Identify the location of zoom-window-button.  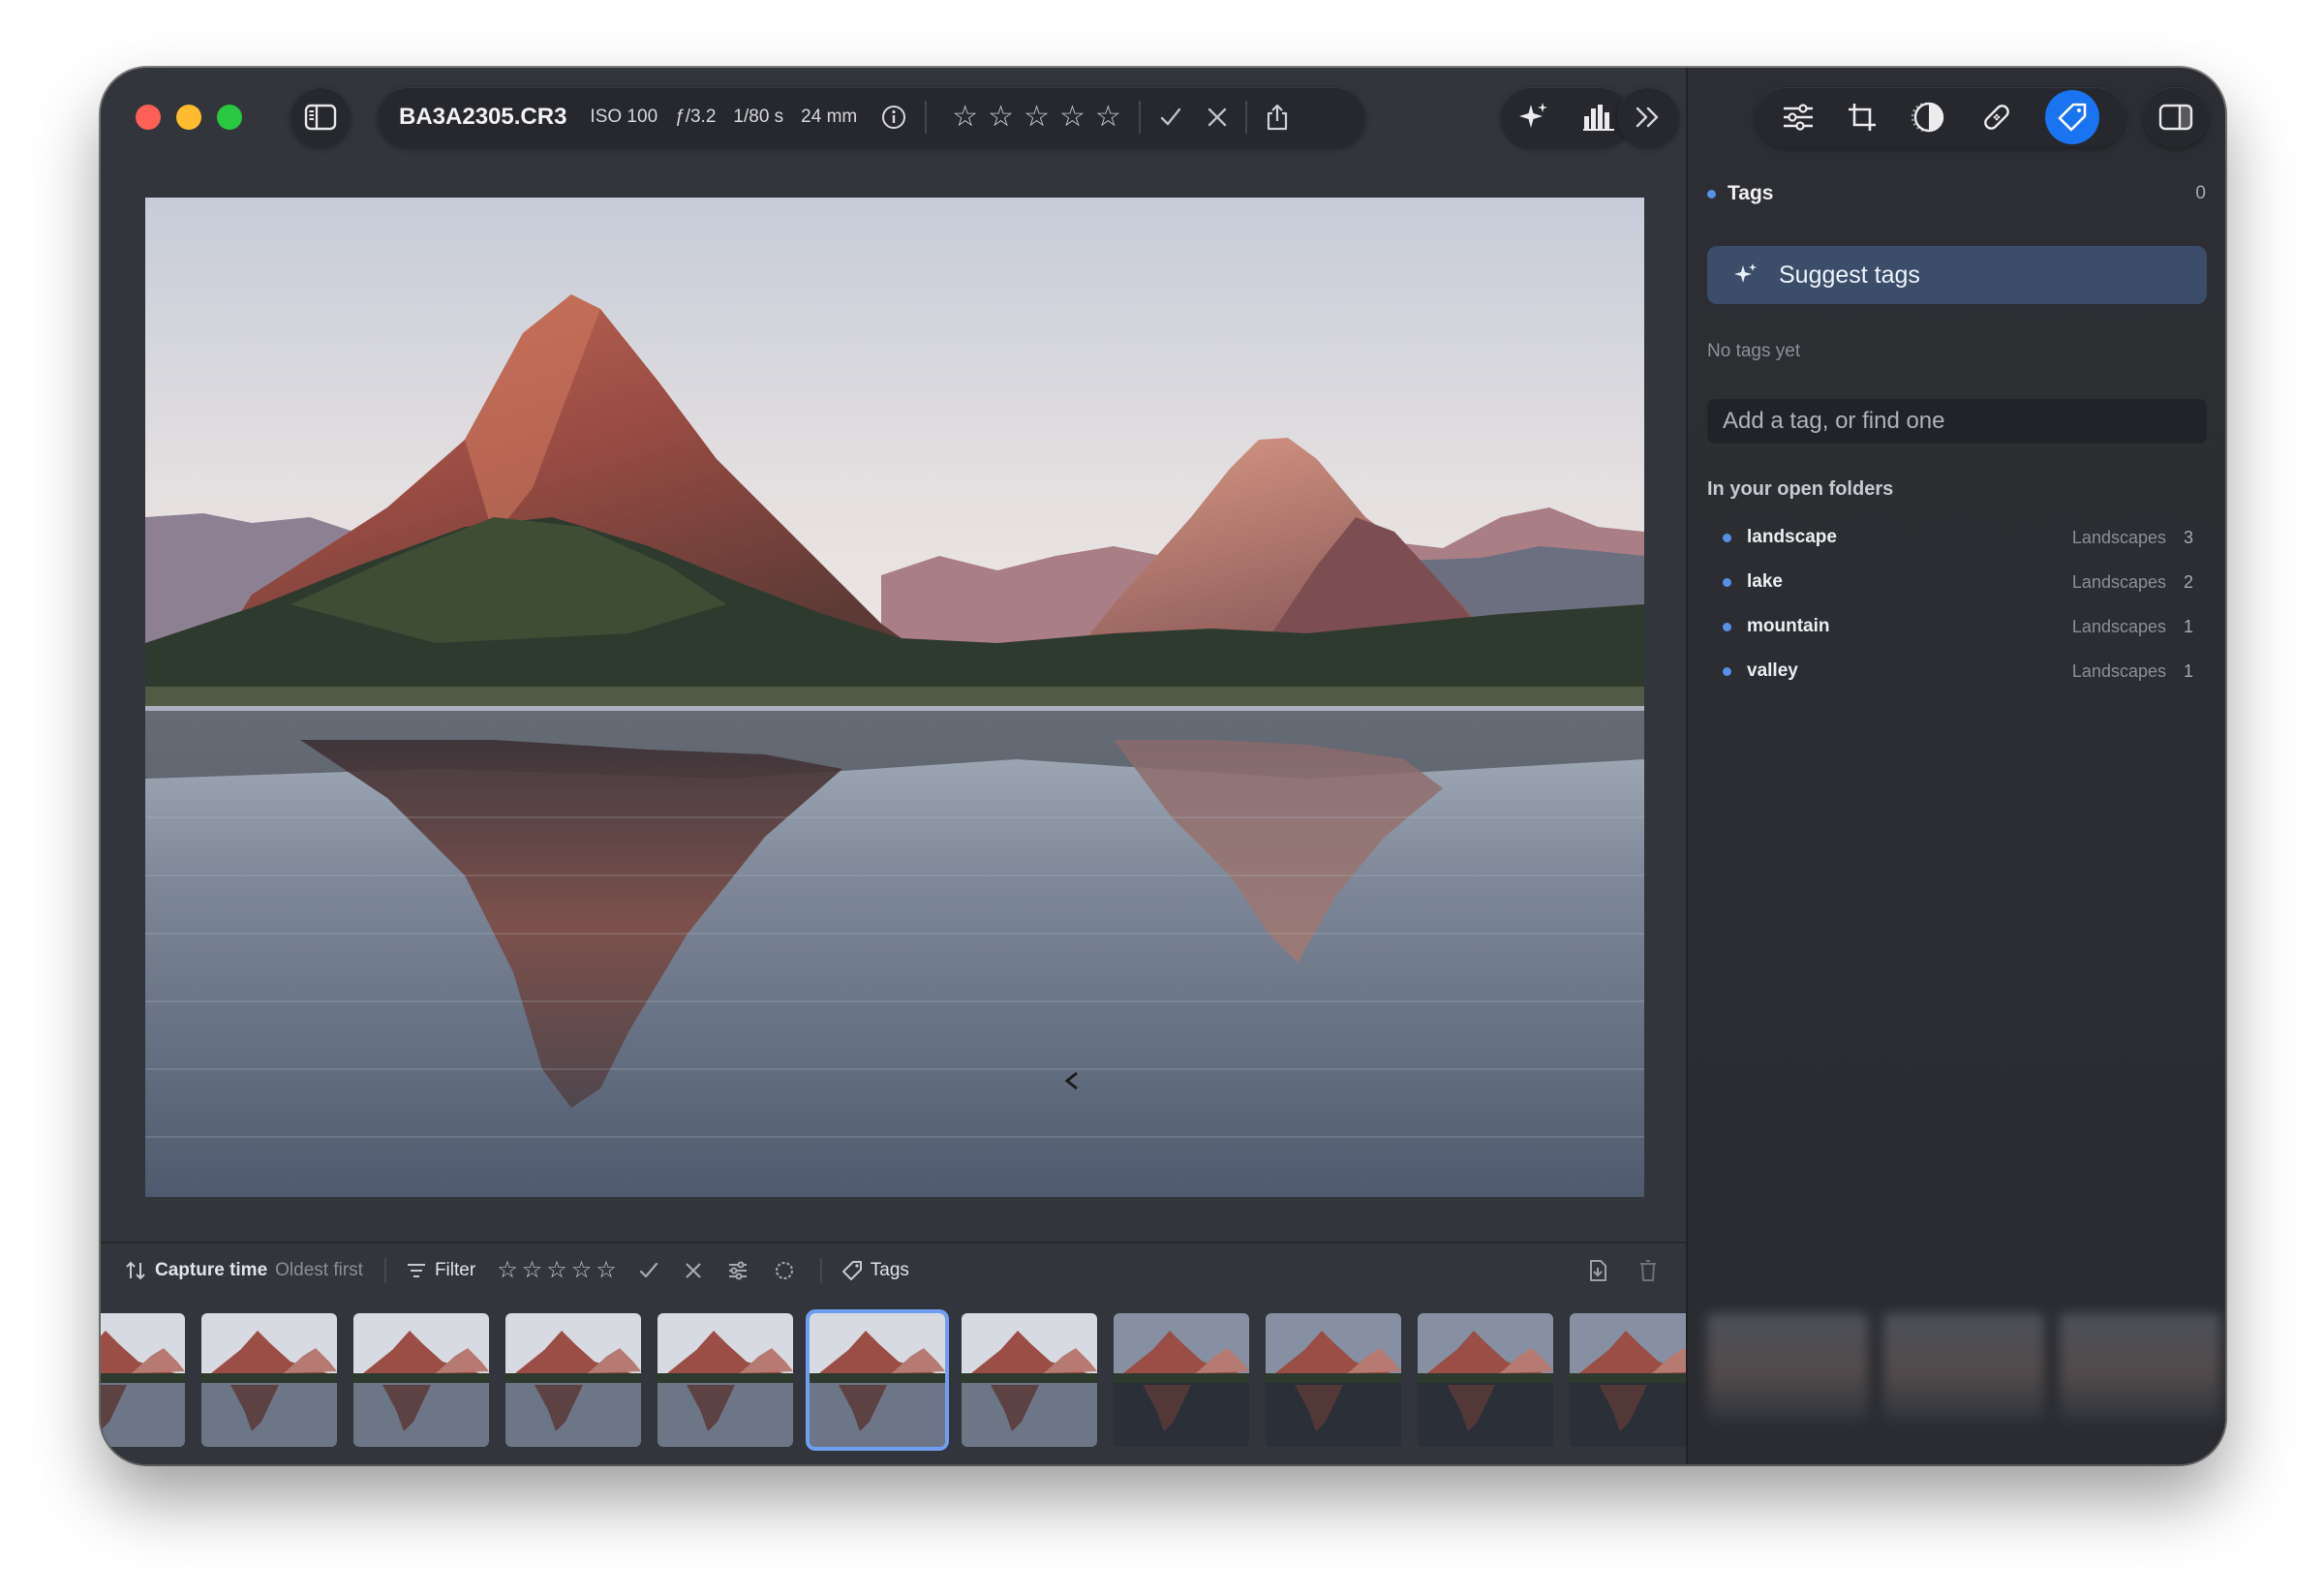
(230, 117).